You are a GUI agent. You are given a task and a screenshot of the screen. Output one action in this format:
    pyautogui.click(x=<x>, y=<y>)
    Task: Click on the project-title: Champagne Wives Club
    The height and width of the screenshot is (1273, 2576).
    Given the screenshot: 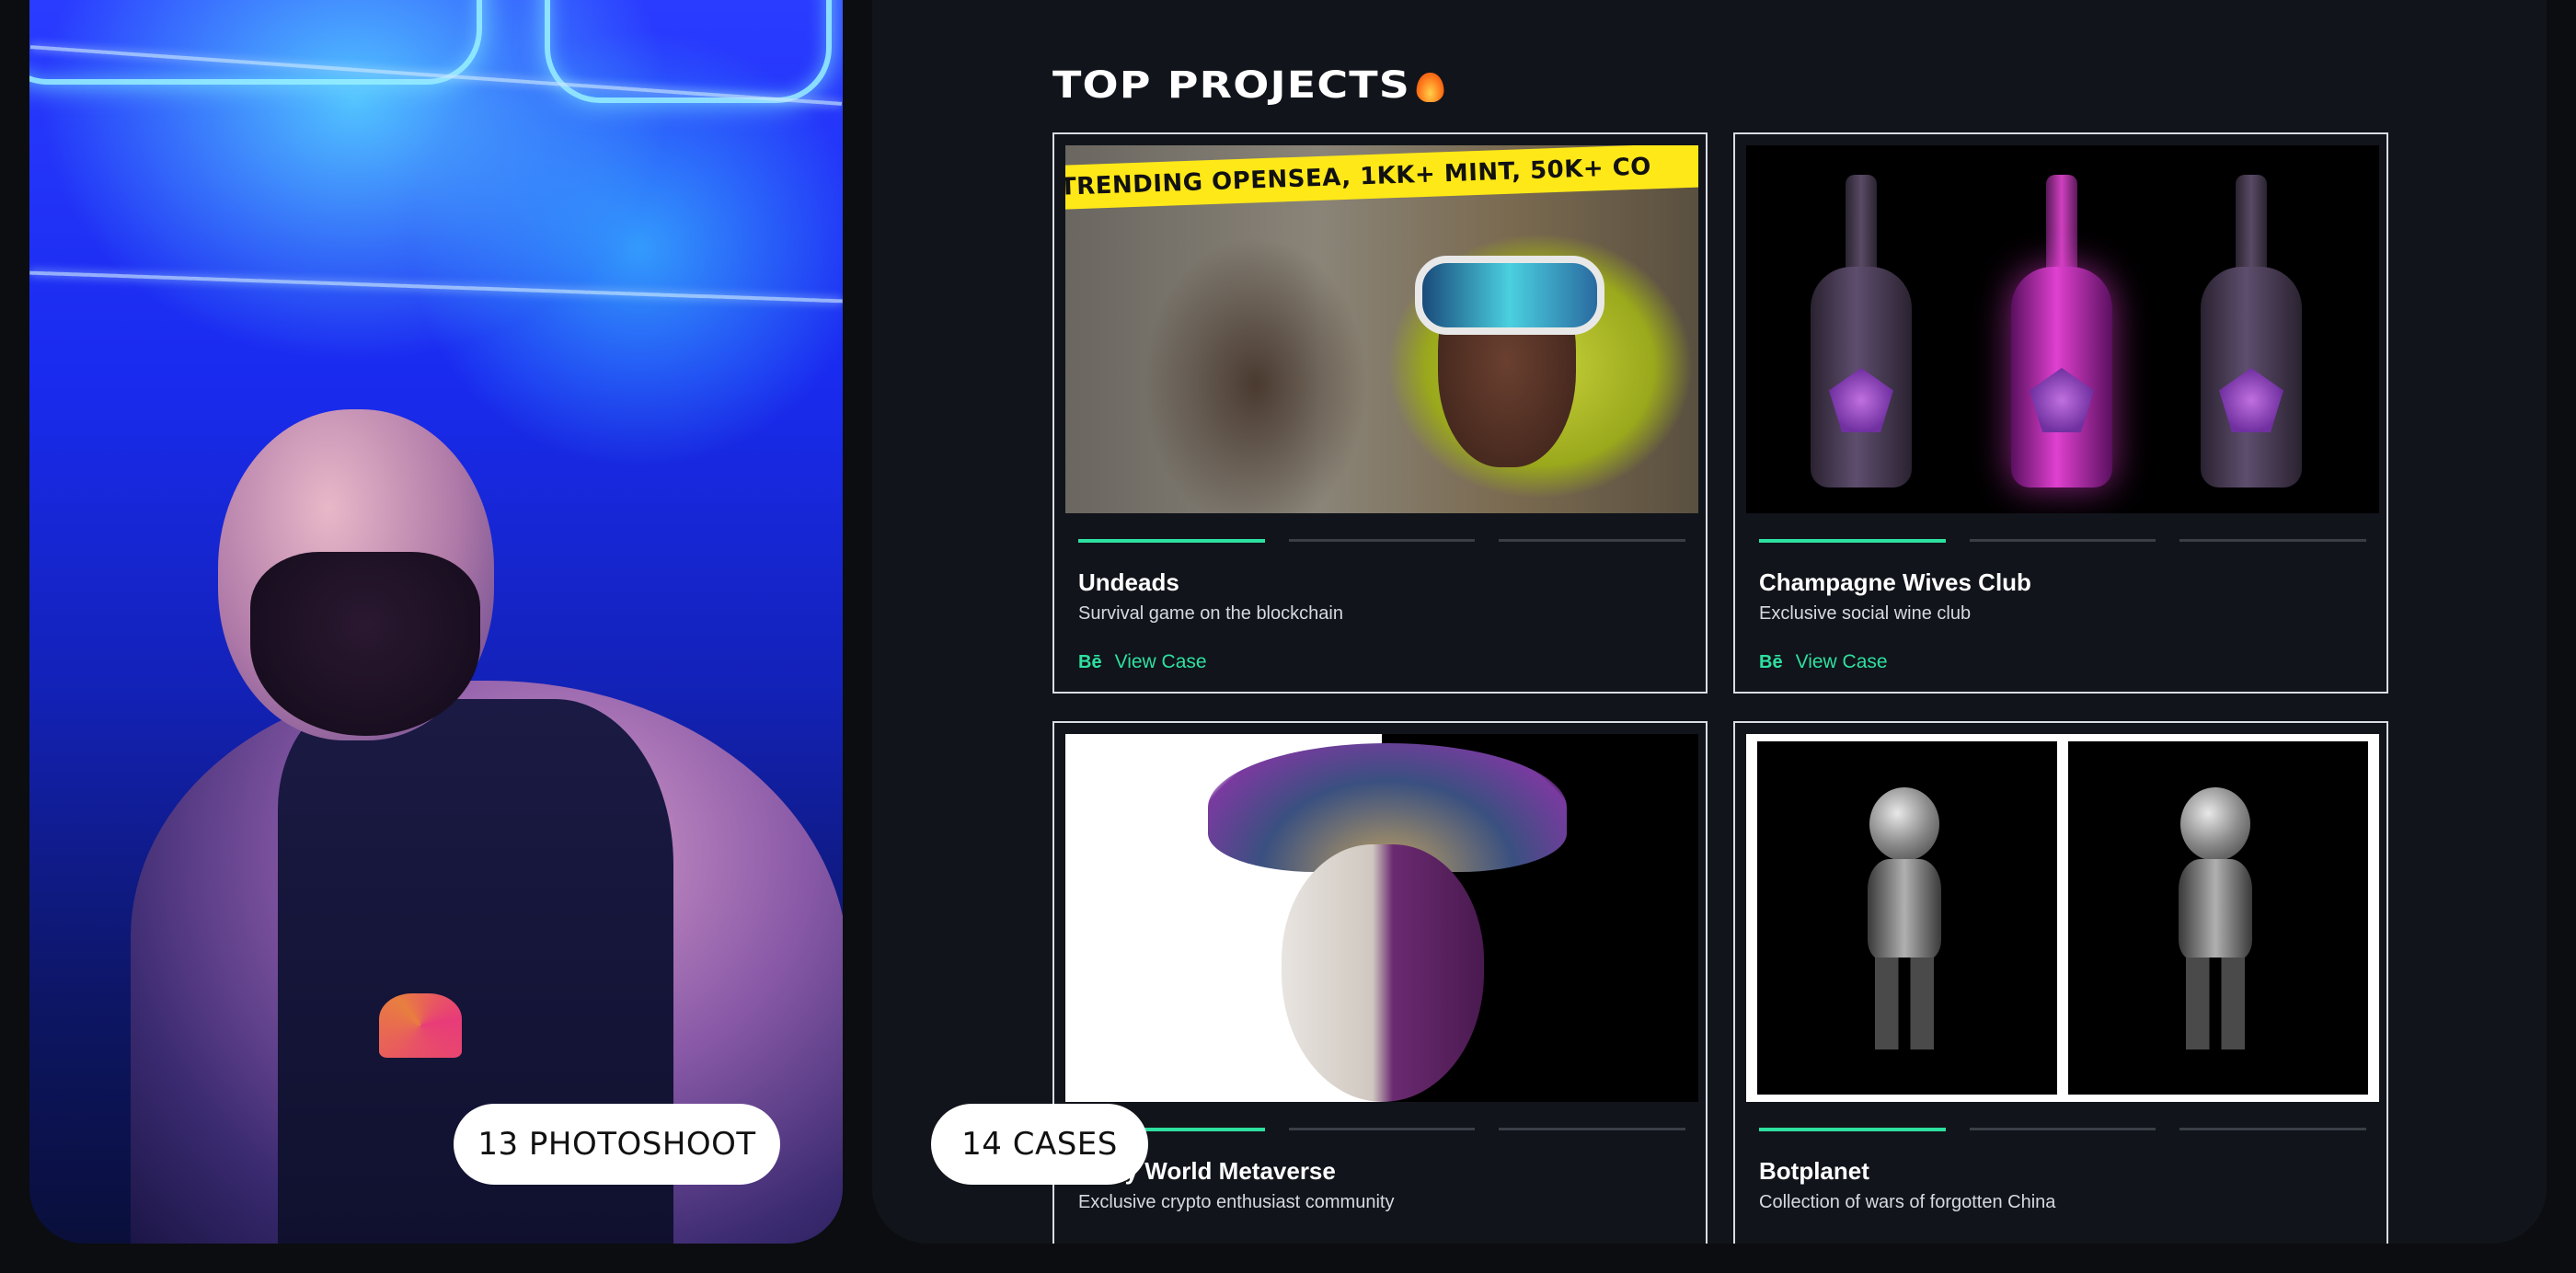 What is the action you would take?
    pyautogui.click(x=1895, y=582)
    